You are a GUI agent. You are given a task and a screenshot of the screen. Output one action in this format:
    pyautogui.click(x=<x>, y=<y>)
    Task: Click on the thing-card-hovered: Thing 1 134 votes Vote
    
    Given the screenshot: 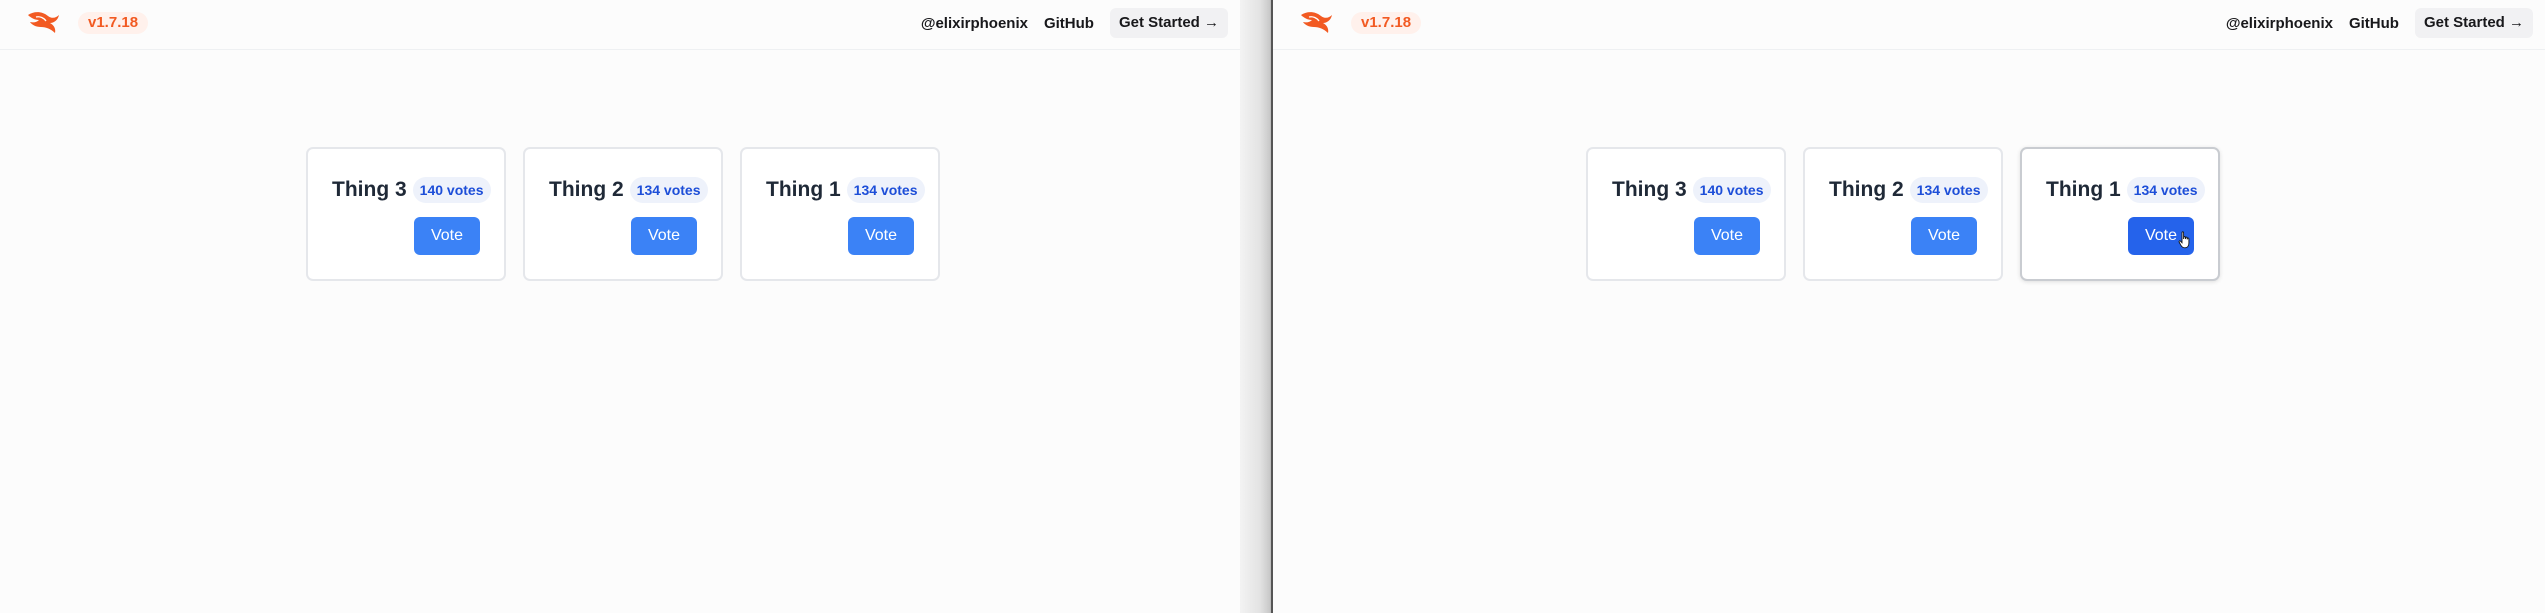 What is the action you would take?
    pyautogui.click(x=2120, y=214)
    